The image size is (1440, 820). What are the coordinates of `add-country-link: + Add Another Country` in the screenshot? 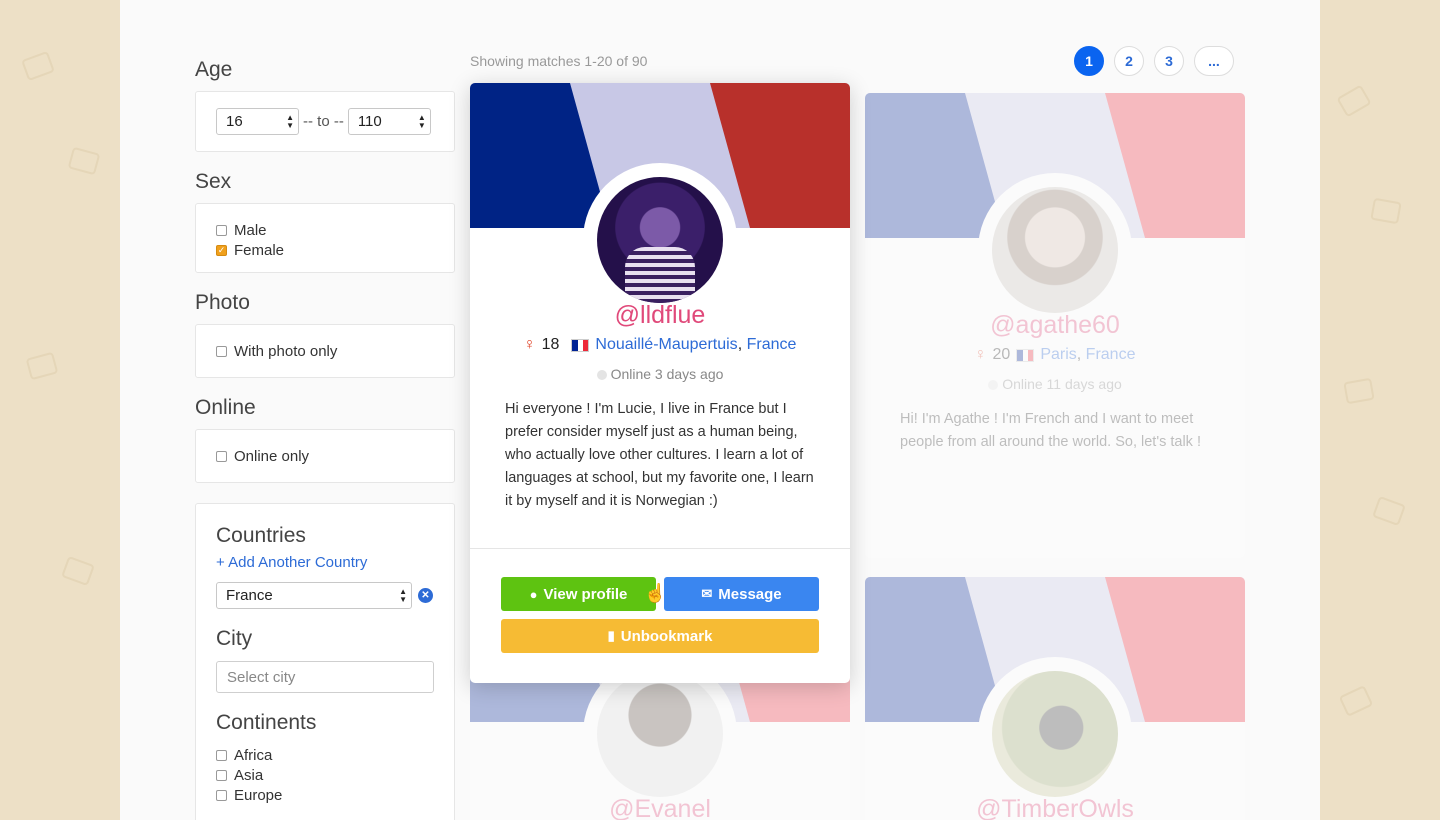 It's located at (291, 562).